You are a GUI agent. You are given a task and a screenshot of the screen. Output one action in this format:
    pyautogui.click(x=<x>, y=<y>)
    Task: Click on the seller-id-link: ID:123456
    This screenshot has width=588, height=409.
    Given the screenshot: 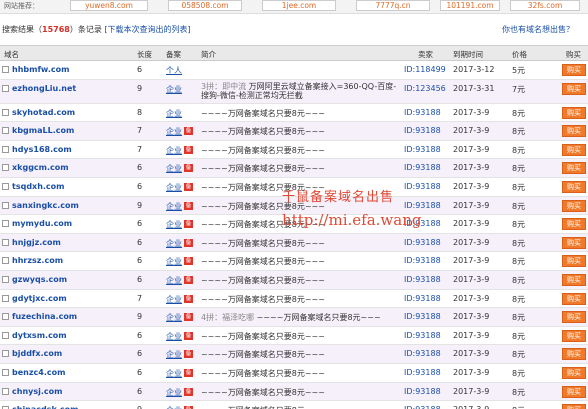 What is the action you would take?
    pyautogui.click(x=425, y=88)
    